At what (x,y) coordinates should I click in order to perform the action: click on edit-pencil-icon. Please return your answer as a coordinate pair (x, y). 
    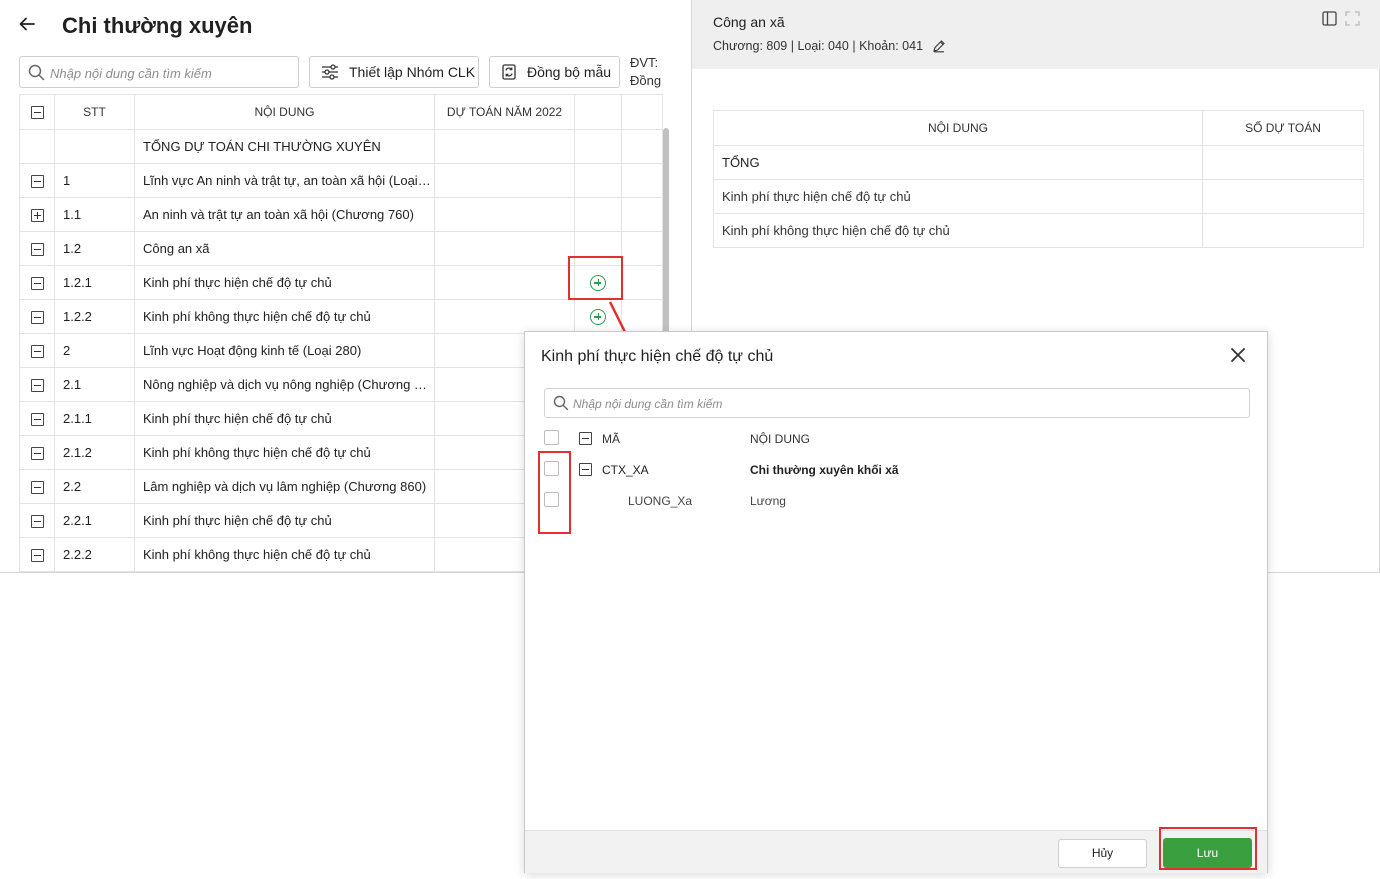
    Looking at the image, I should click on (939, 46).